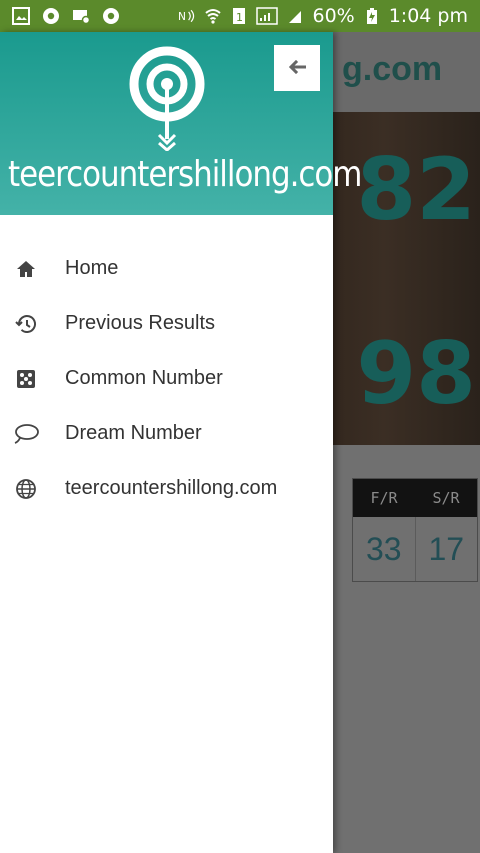 The width and height of the screenshot is (480, 853). I want to click on history-icon, so click(26, 324).